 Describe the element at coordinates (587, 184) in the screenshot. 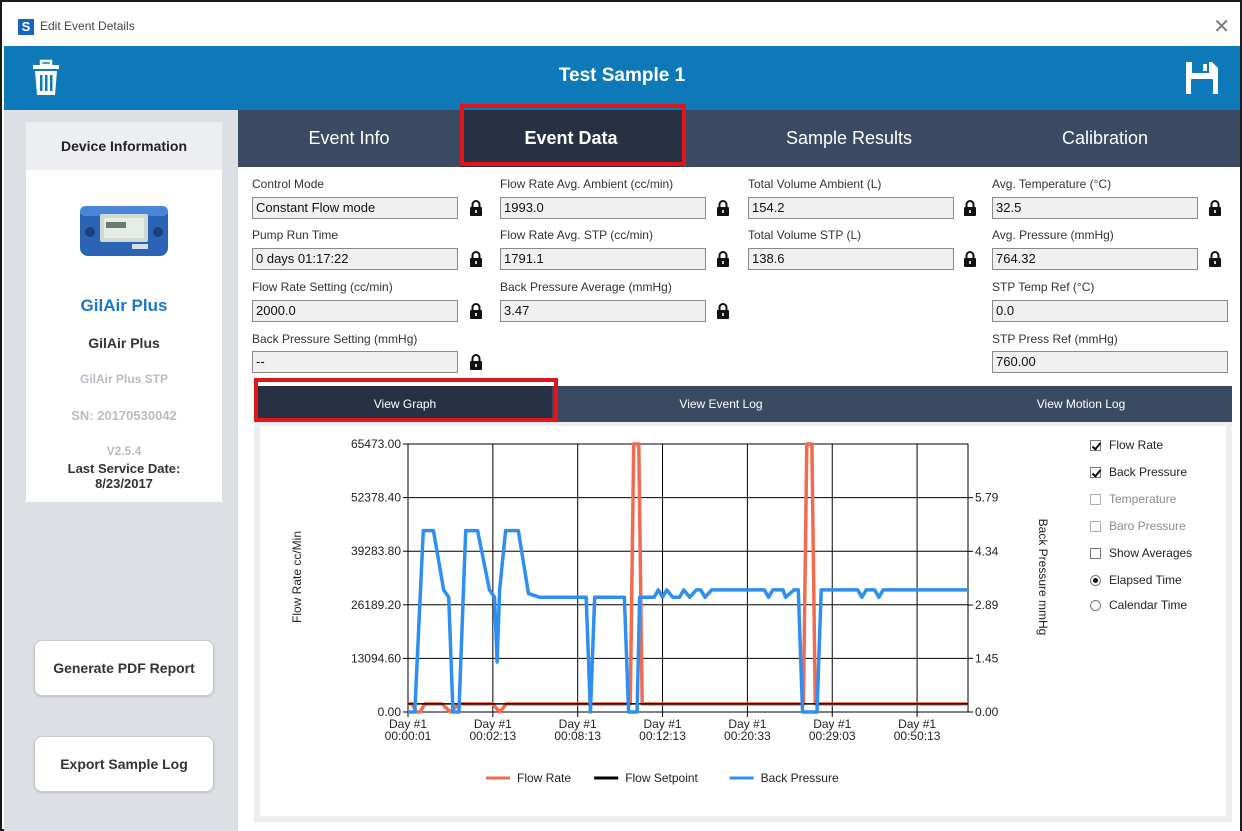

I see `flow-avg-ambient-label: Flow Rate Avg. Ambient (cc/min)` at that location.